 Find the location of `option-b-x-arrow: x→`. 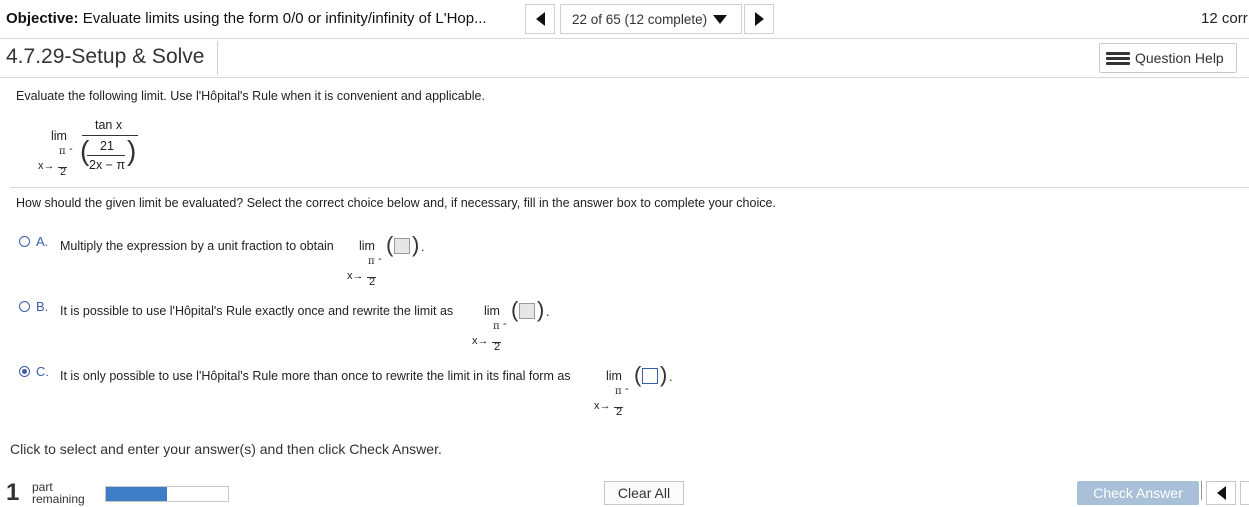

option-b-x-arrow: x→ is located at coordinates (480, 341).